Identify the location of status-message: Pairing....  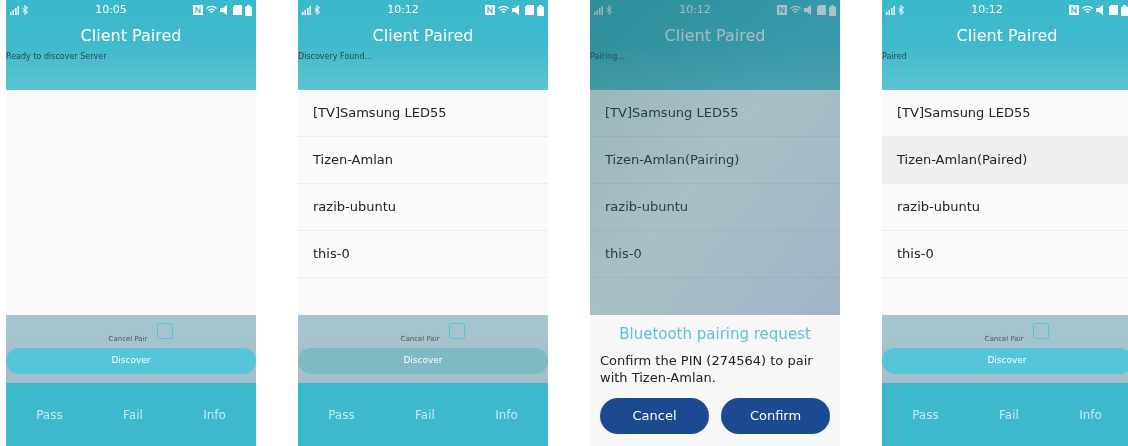
(608, 57).